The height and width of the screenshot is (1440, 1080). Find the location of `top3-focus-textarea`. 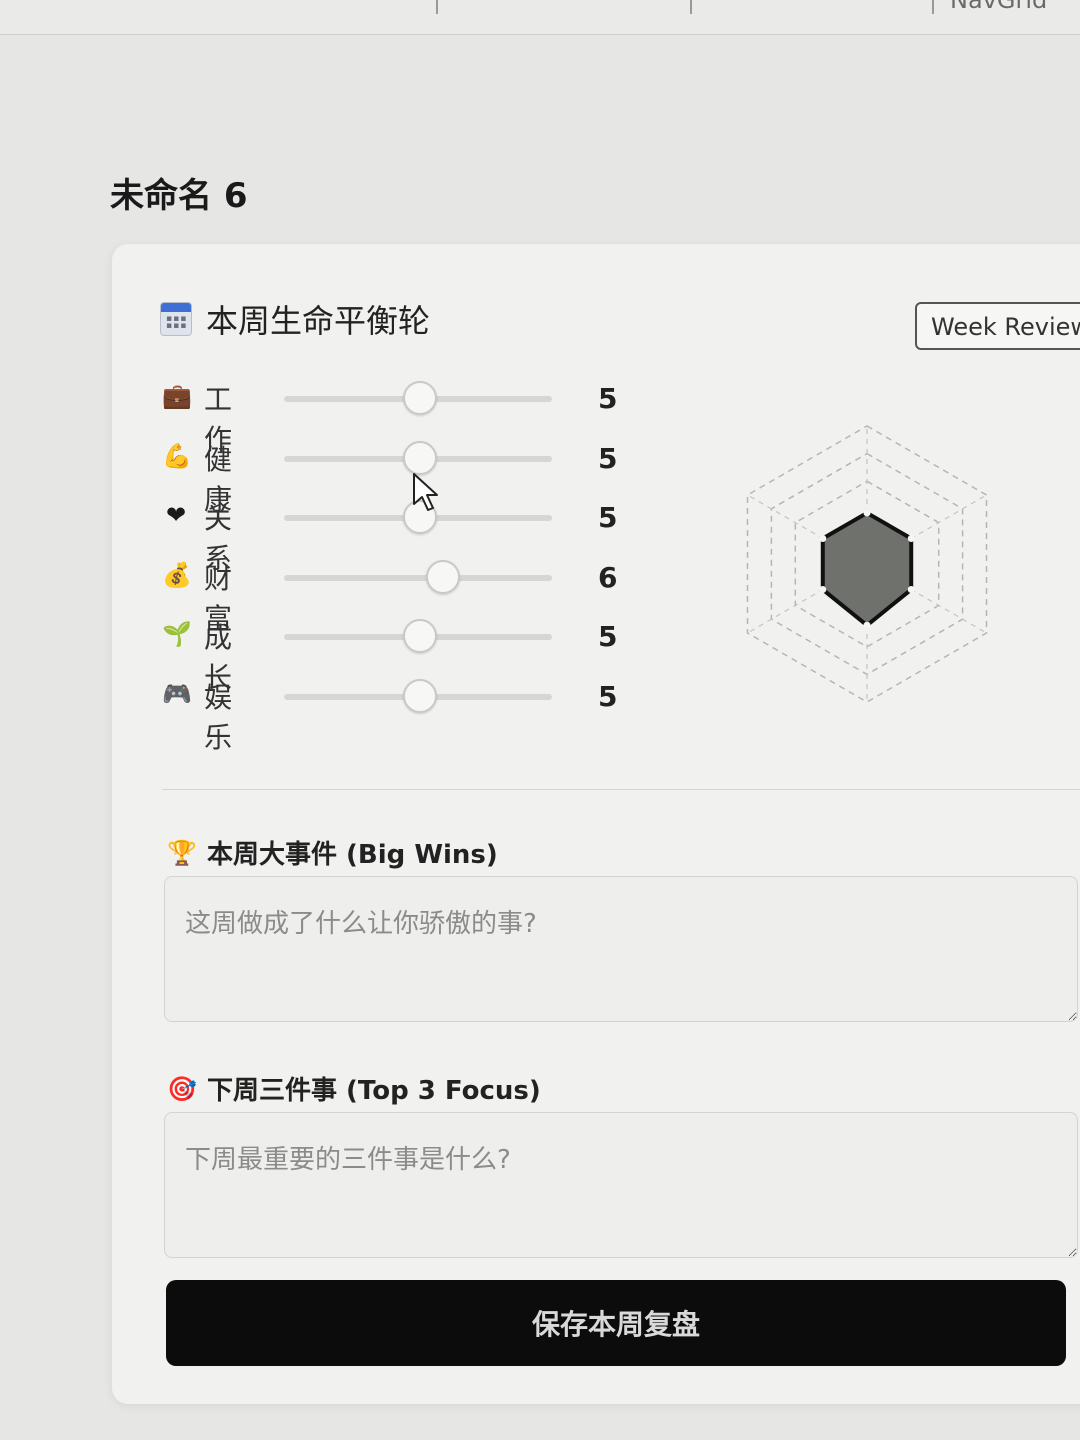

top3-focus-textarea is located at coordinates (621, 1185).